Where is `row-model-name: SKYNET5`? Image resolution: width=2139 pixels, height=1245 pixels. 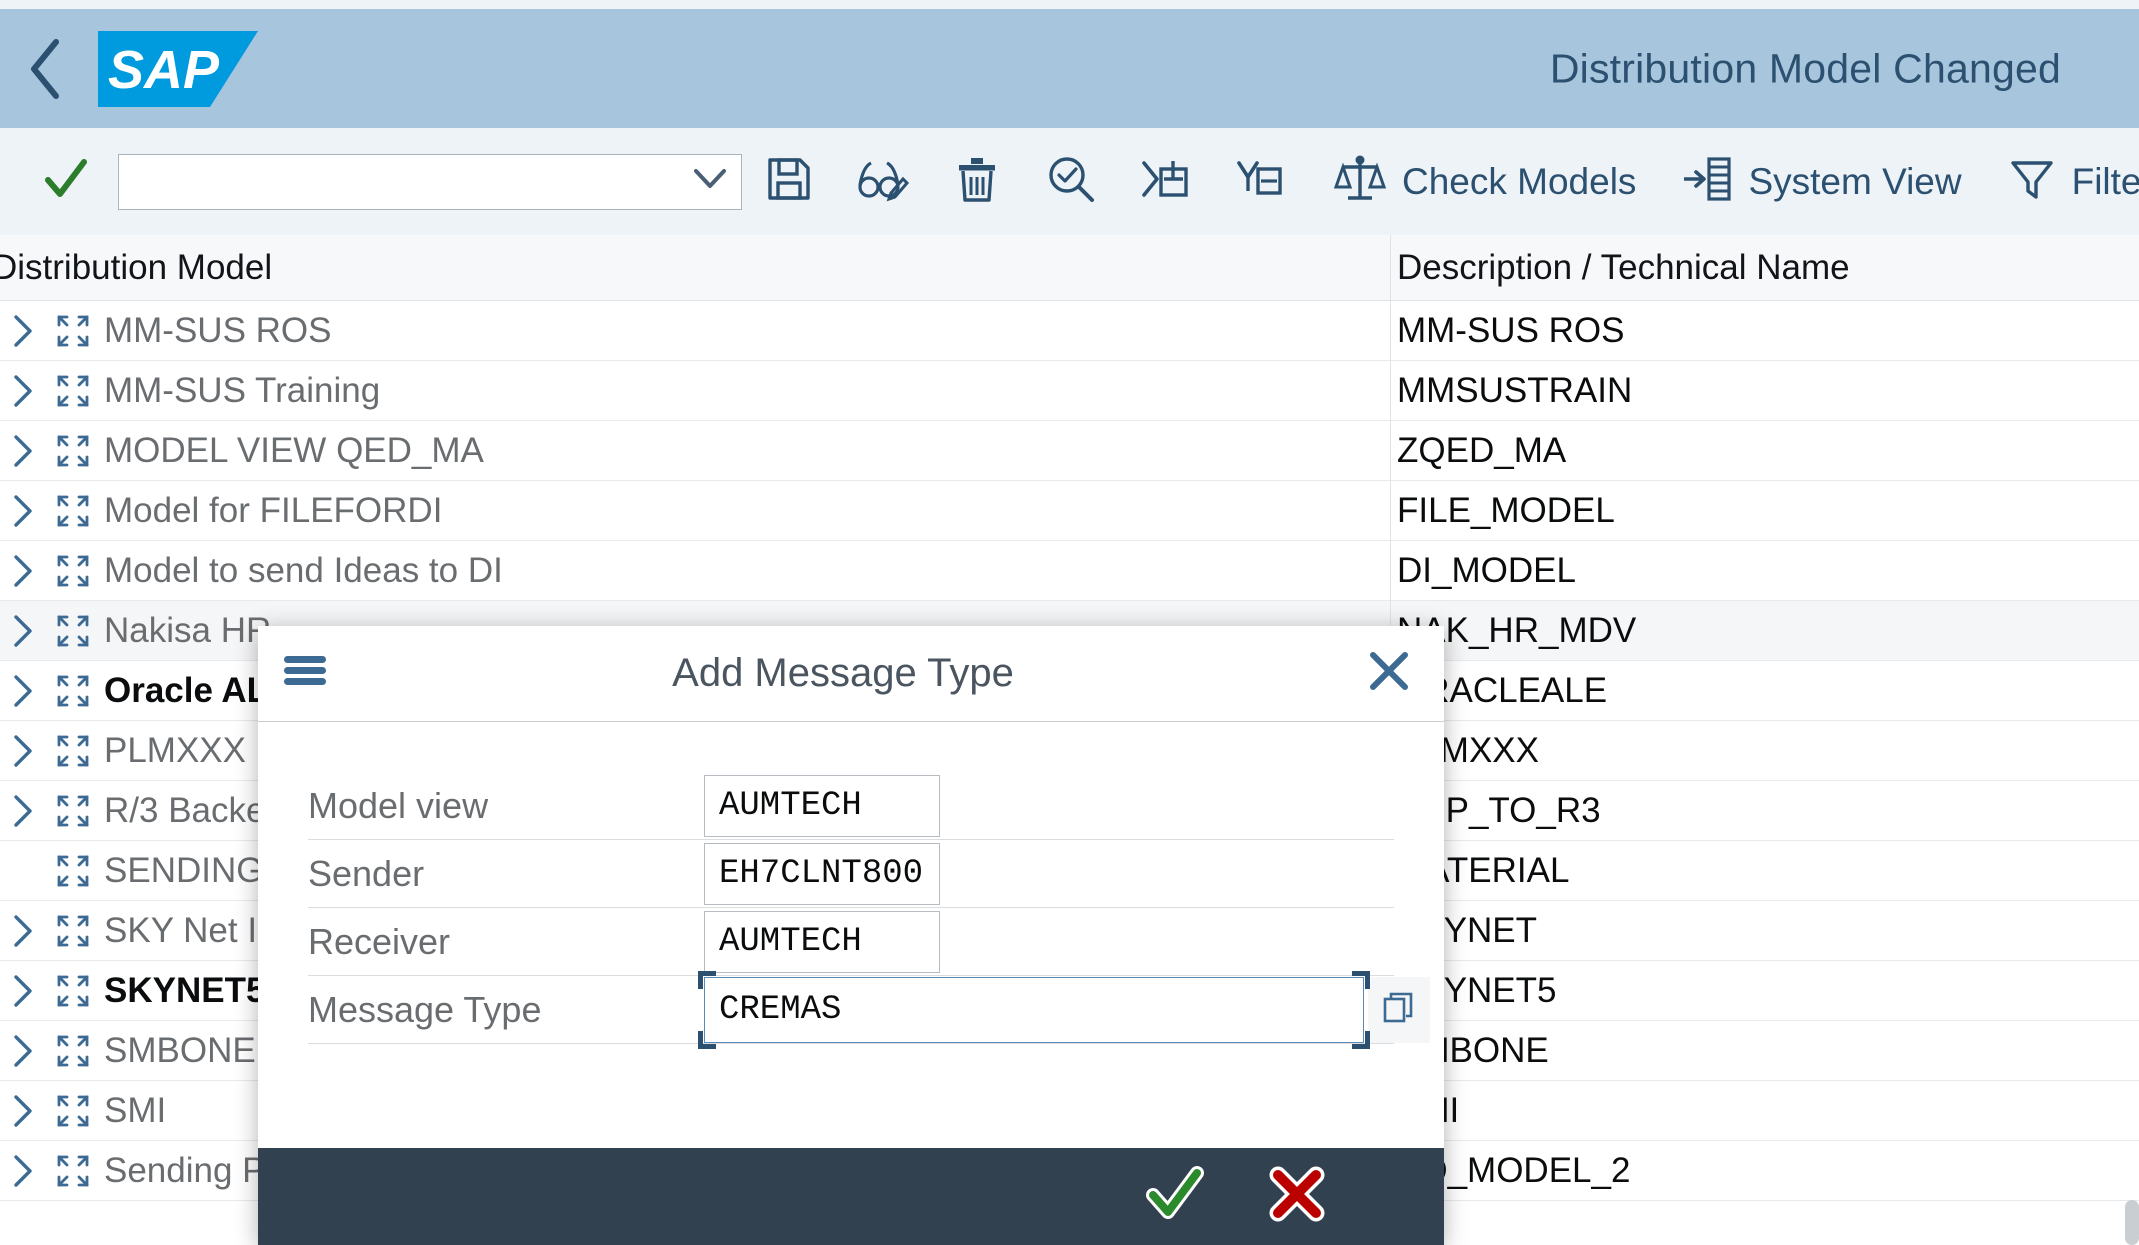 row-model-name: SKYNET5 is located at coordinates (185, 990).